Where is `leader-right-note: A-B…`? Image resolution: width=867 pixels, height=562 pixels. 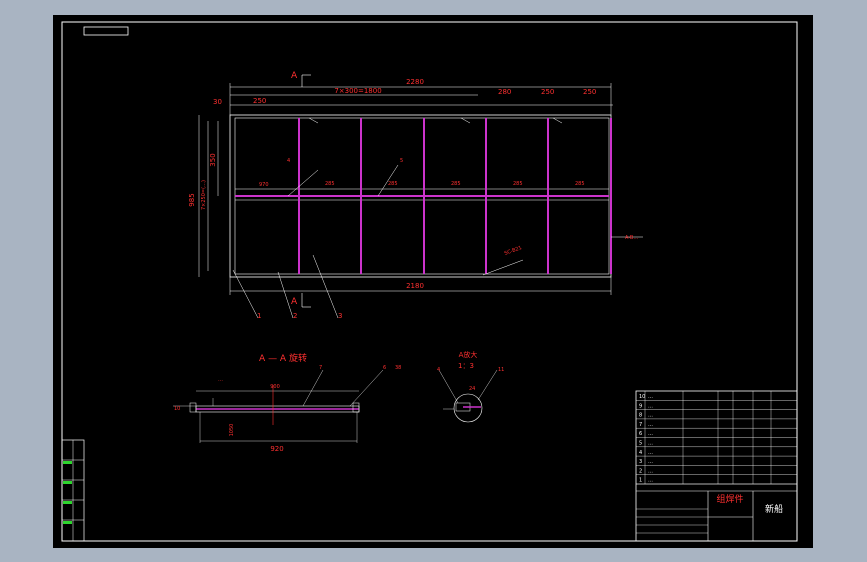
leader-right-note: A-B… is located at coordinates (631, 238).